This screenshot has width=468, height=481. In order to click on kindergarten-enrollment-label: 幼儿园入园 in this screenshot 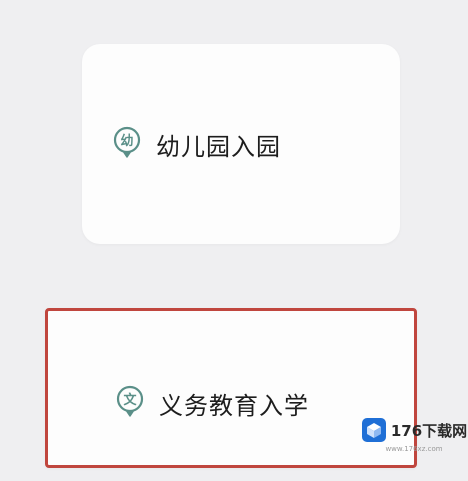, I will do `click(218, 146)`.